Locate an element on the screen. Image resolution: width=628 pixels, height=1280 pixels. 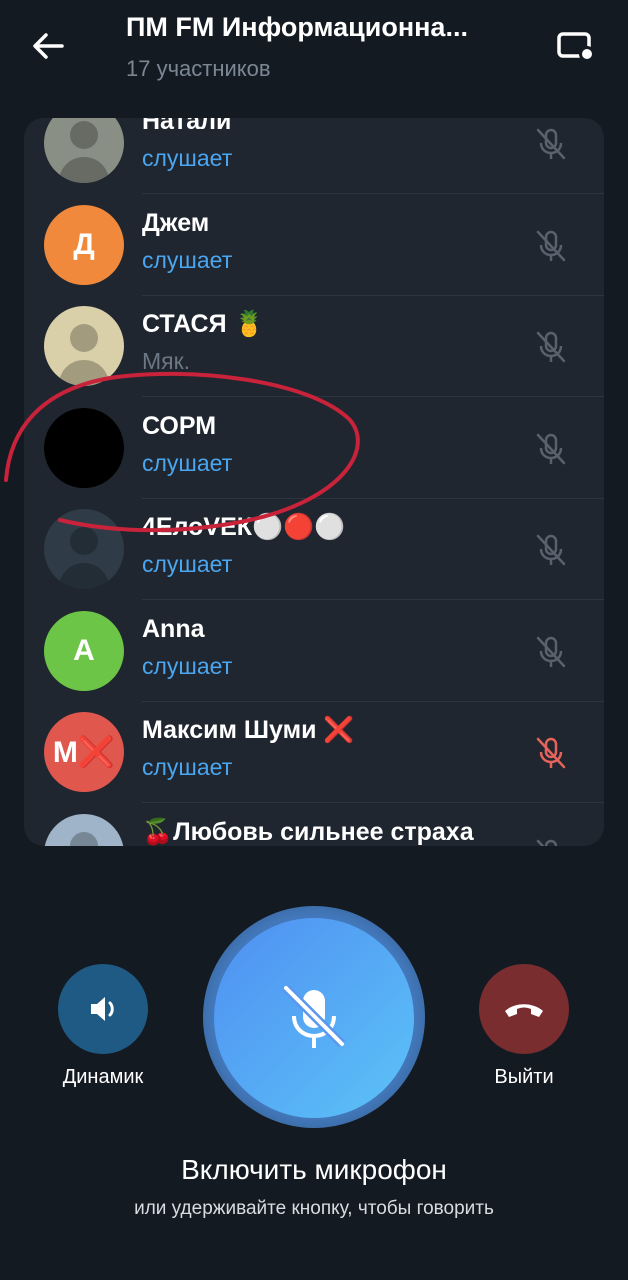
avatar: М❌ is located at coordinates (84, 752).